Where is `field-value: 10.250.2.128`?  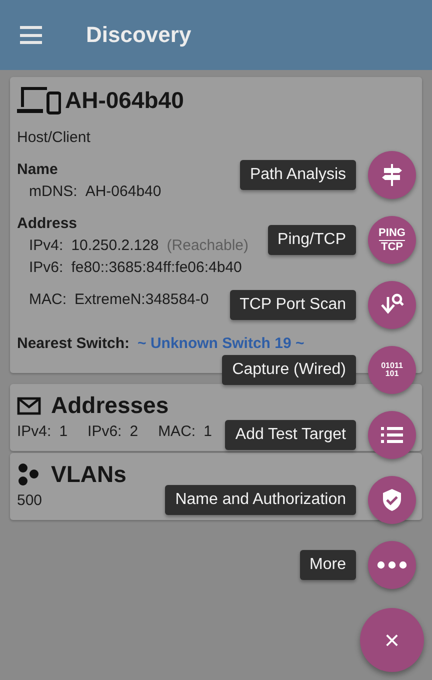 field-value: 10.250.2.128 is located at coordinates (115, 246).